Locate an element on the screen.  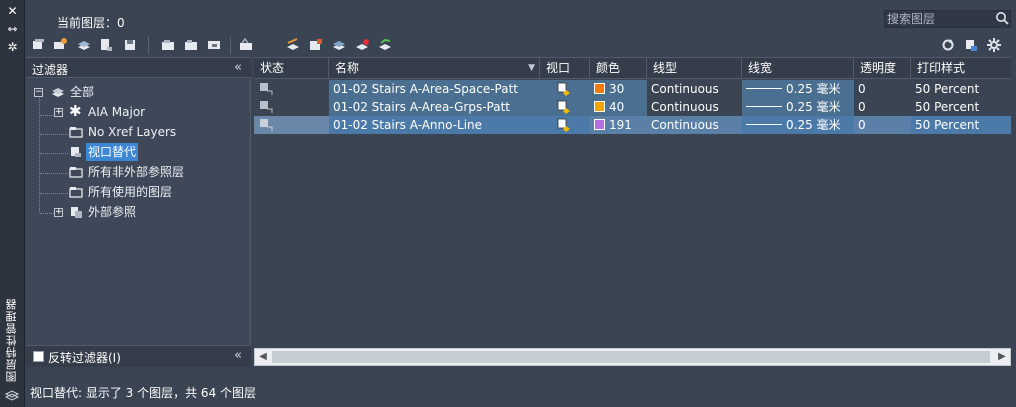
color-value: 40 is located at coordinates (617, 107).